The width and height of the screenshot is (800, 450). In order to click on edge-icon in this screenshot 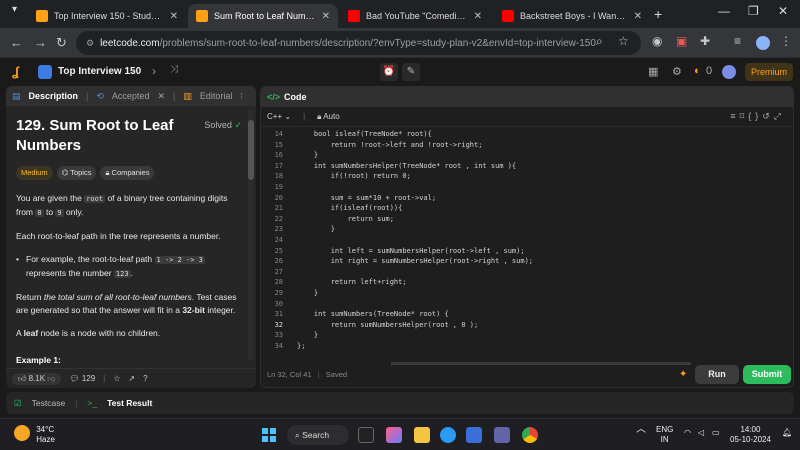, I will do `click(448, 435)`.